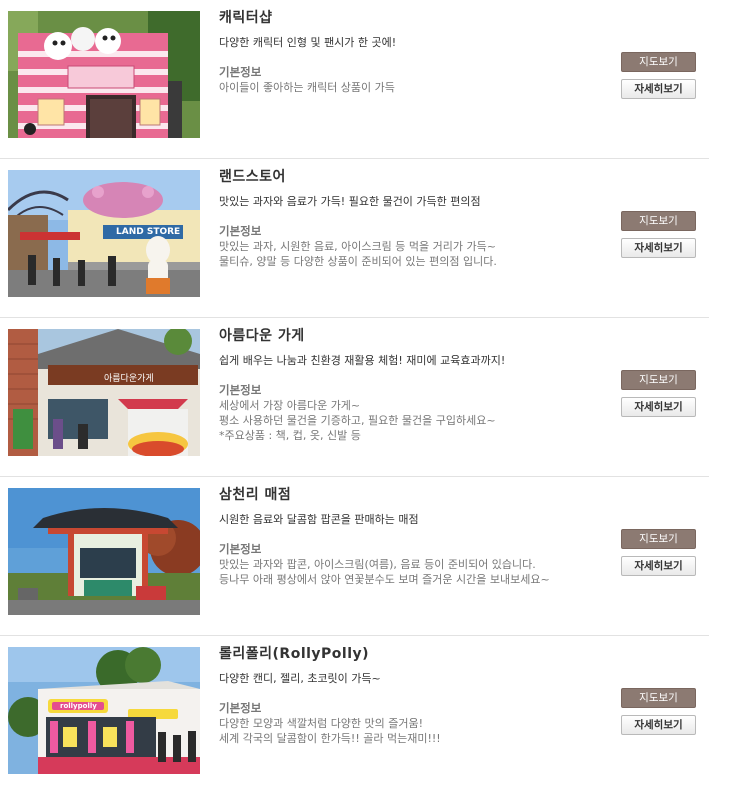 The width and height of the screenshot is (736, 786). What do you see at coordinates (252, 177) in the screenshot?
I see `shop-title: 랜드스토어` at bounding box center [252, 177].